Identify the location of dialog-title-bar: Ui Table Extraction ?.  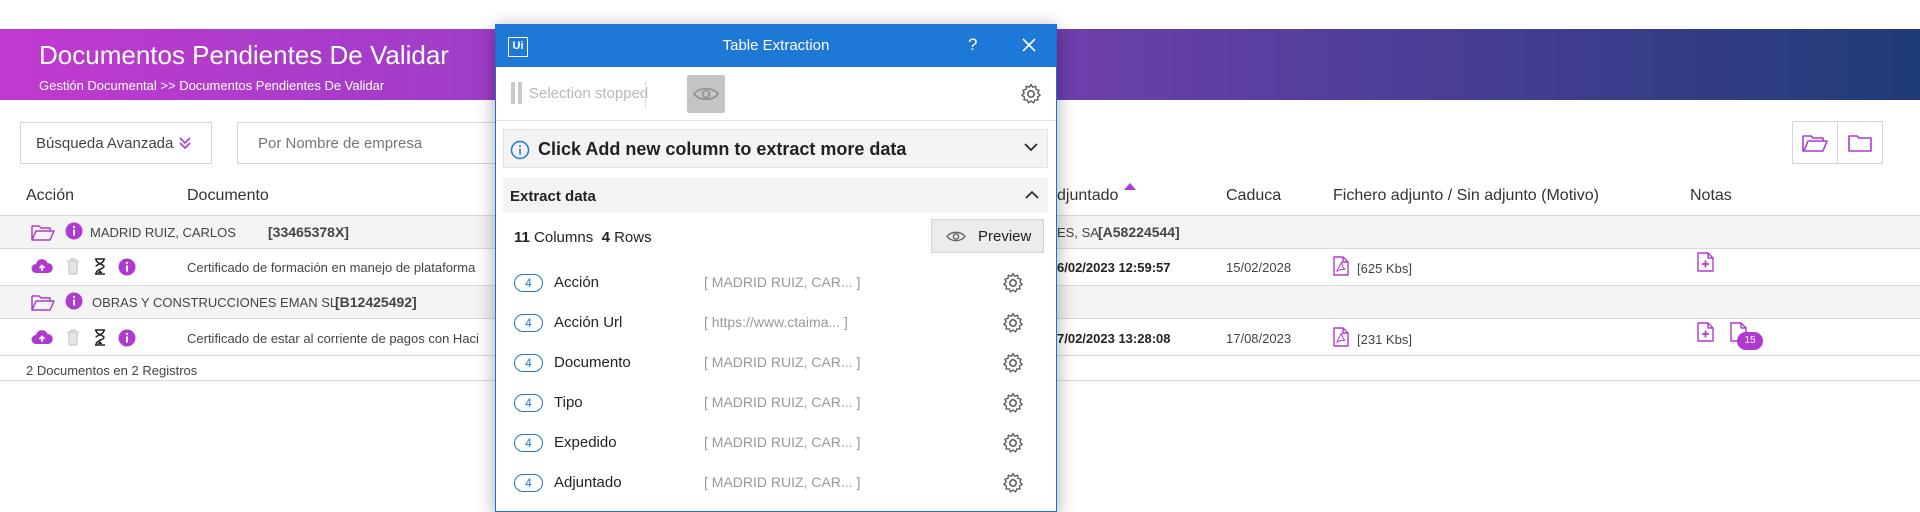
(776, 46).